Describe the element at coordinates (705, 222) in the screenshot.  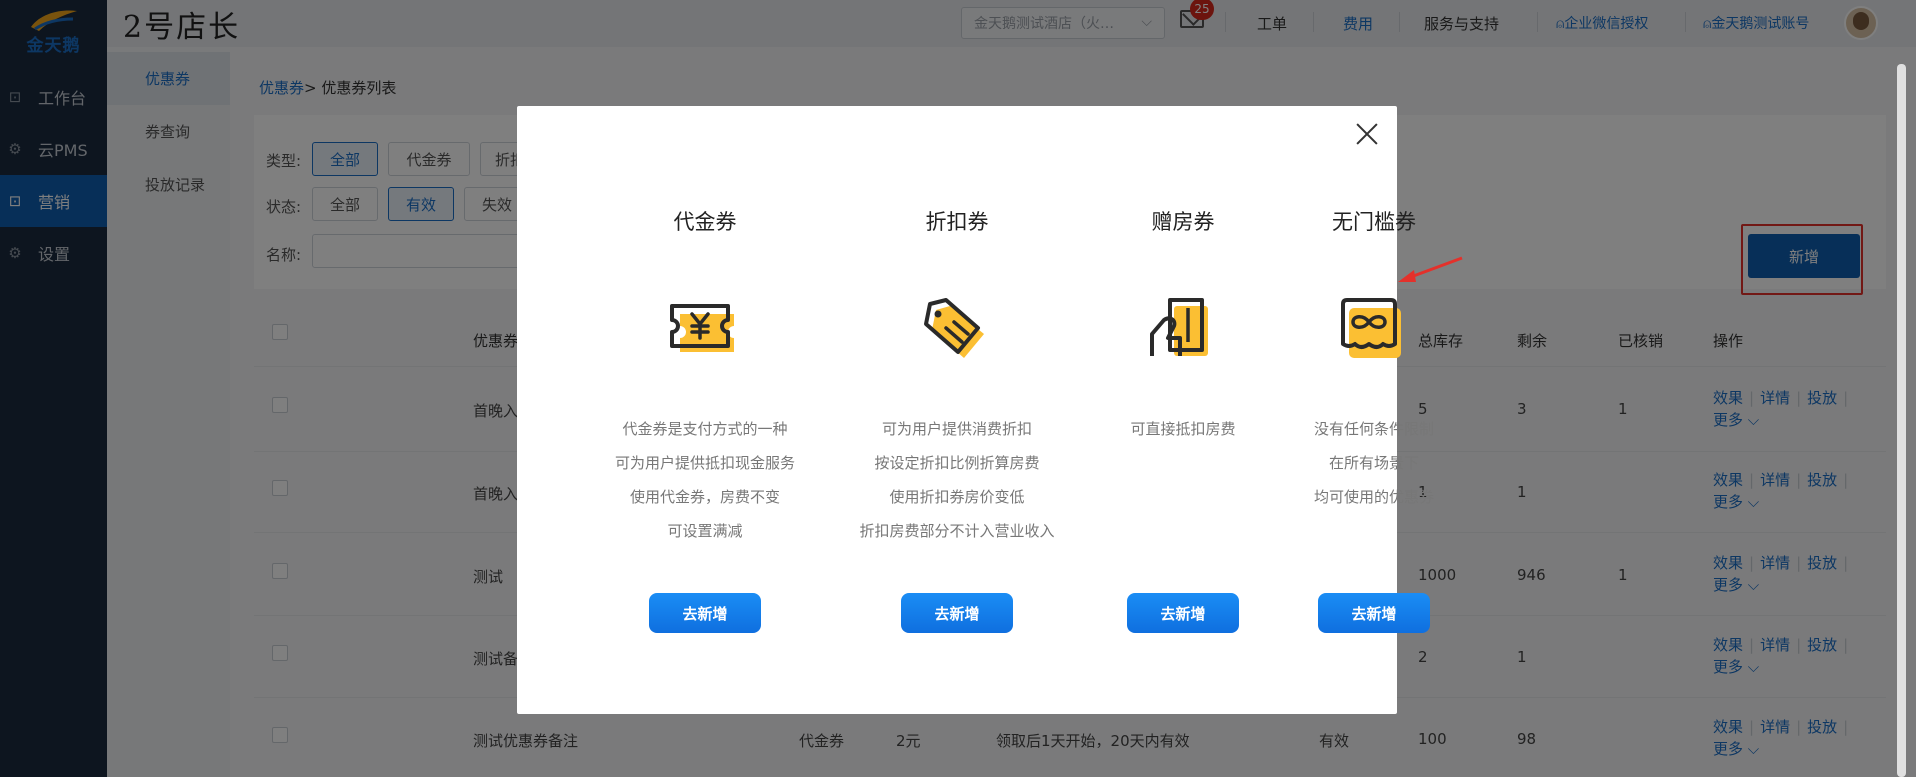
I see `option-title: 代金券` at that location.